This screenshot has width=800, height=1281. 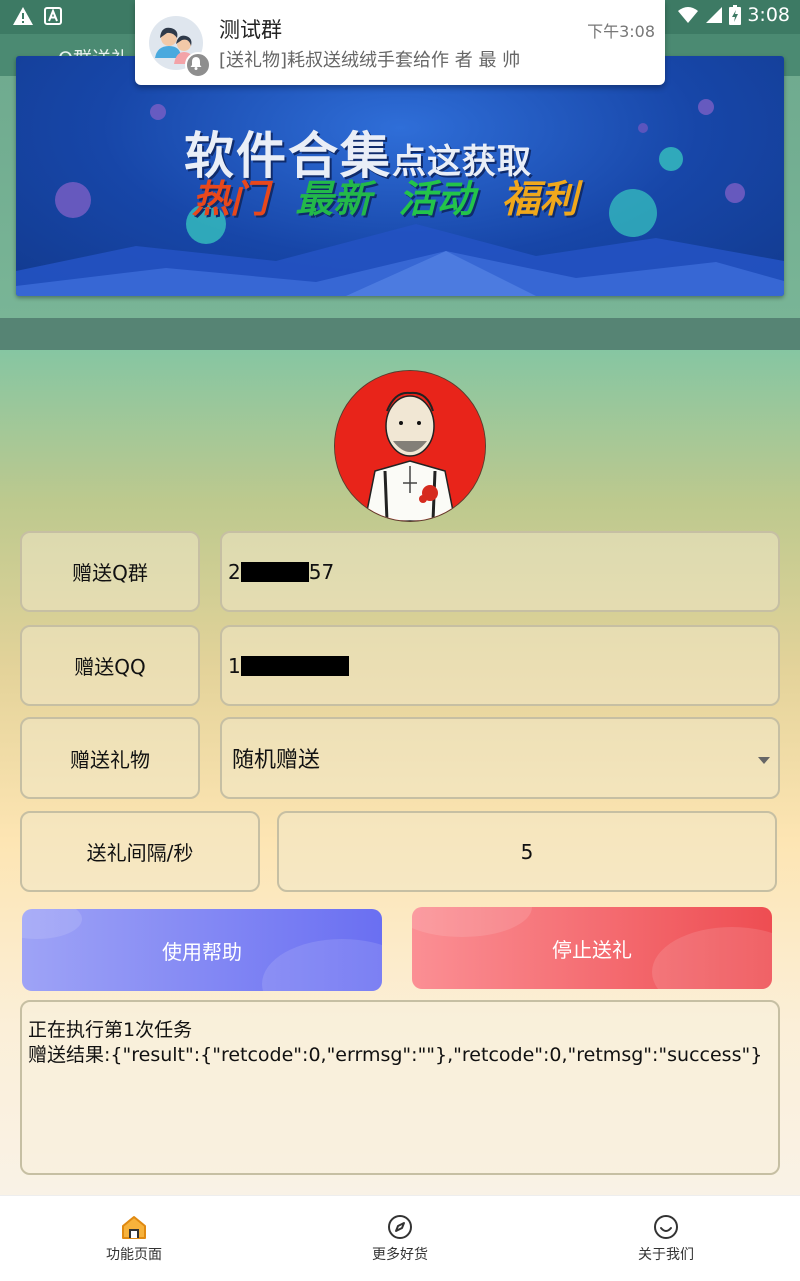 What do you see at coordinates (500, 758) in the screenshot?
I see `gift-select: 随机赠送` at bounding box center [500, 758].